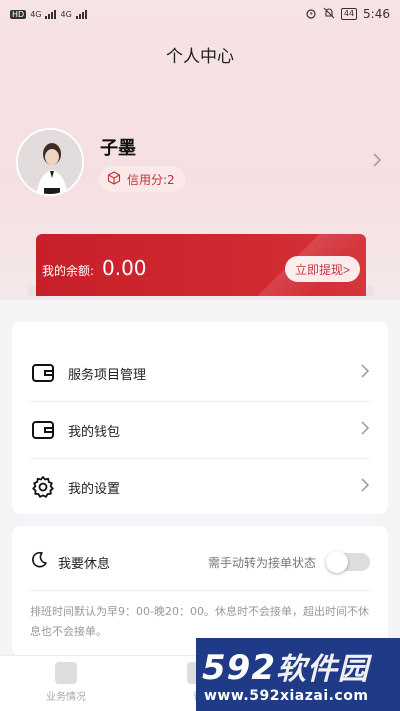  What do you see at coordinates (43, 487) in the screenshot?
I see `gear-icon` at bounding box center [43, 487].